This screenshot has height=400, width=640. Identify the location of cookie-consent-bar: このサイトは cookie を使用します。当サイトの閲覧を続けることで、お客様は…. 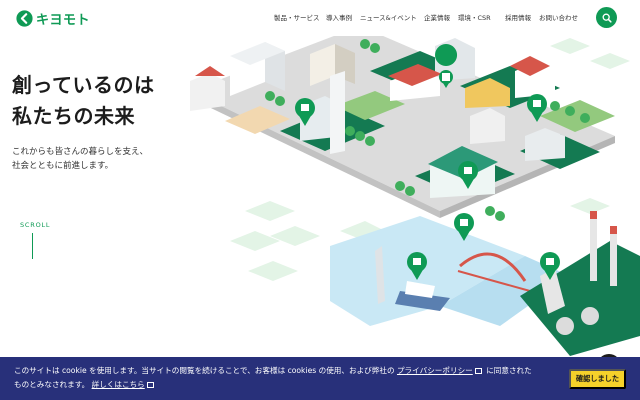
(320, 378).